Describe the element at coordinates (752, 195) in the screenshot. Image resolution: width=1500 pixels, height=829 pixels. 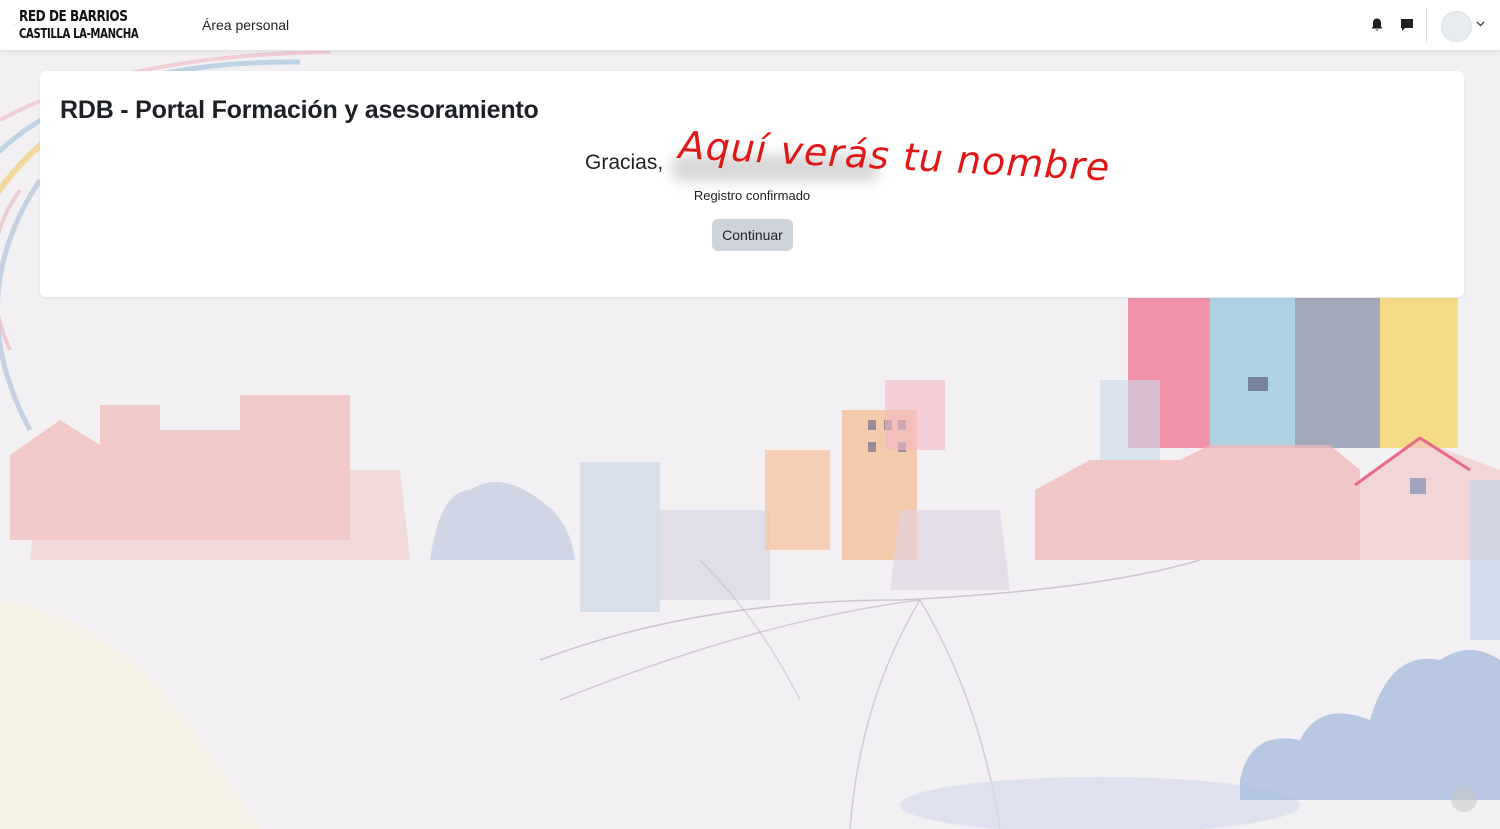
I see `confirmation-message: Registro confirmado` at that location.